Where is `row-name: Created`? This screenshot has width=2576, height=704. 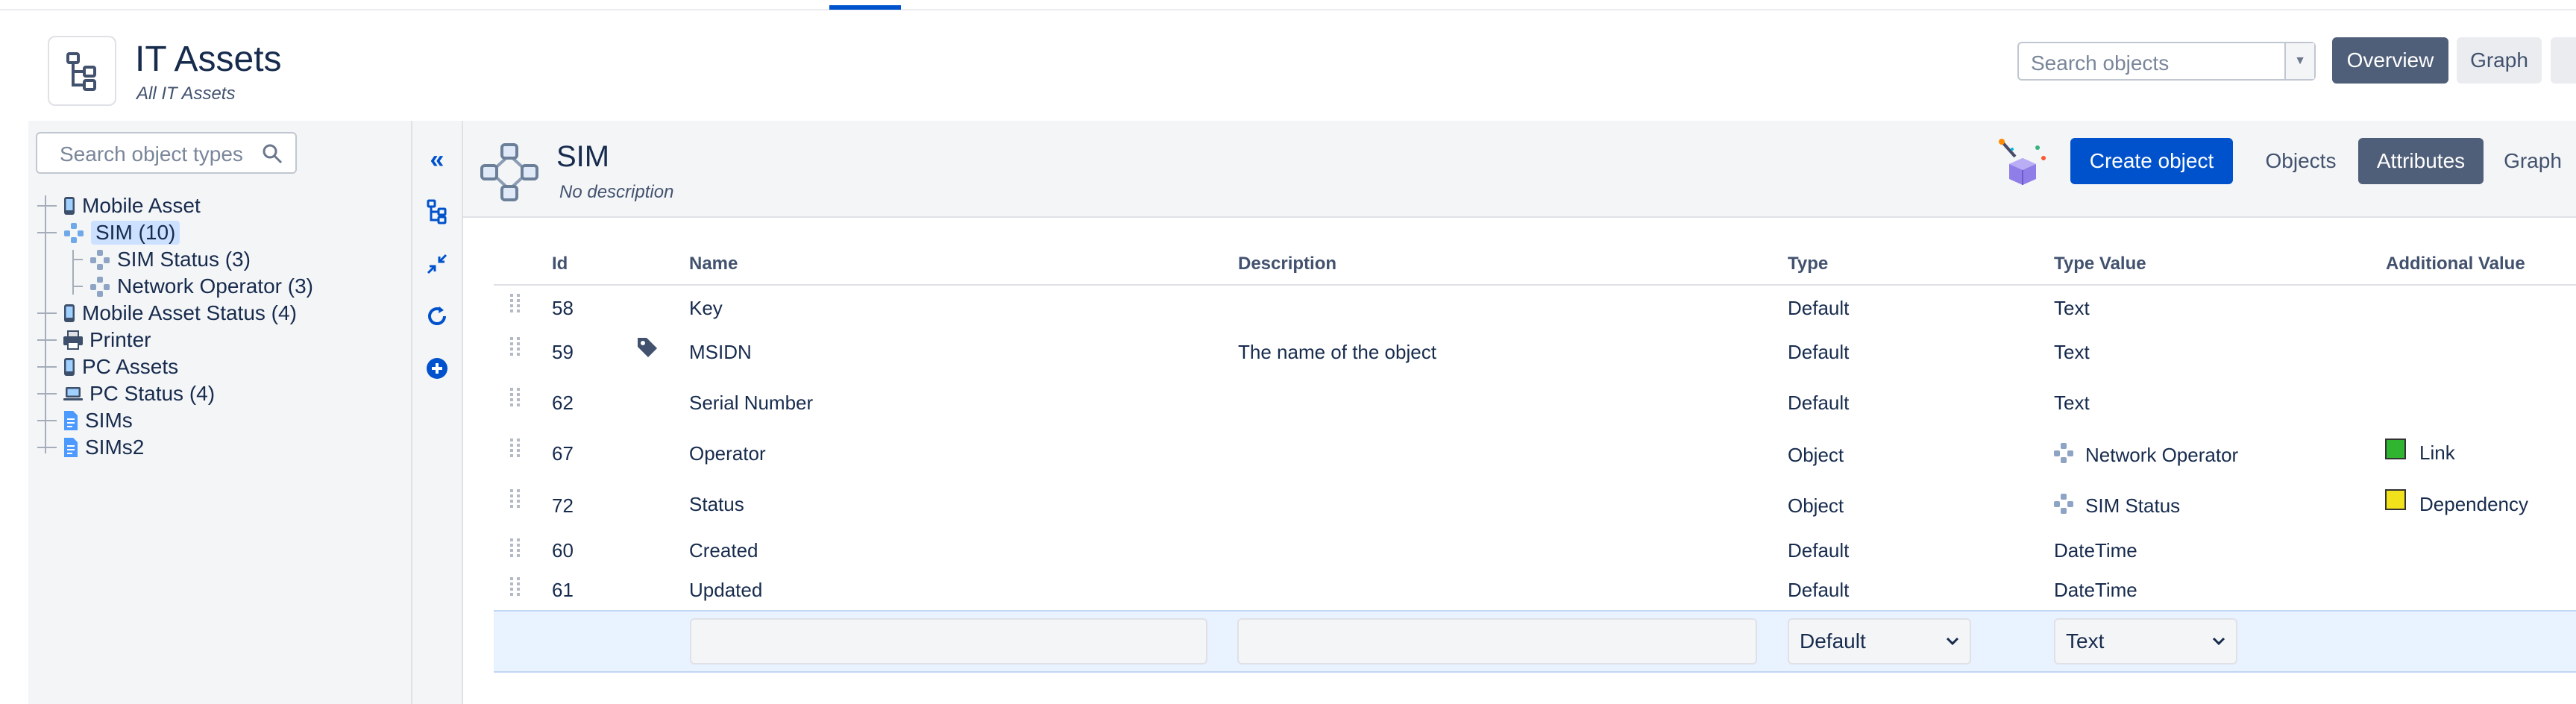 row-name: Created is located at coordinates (724, 550).